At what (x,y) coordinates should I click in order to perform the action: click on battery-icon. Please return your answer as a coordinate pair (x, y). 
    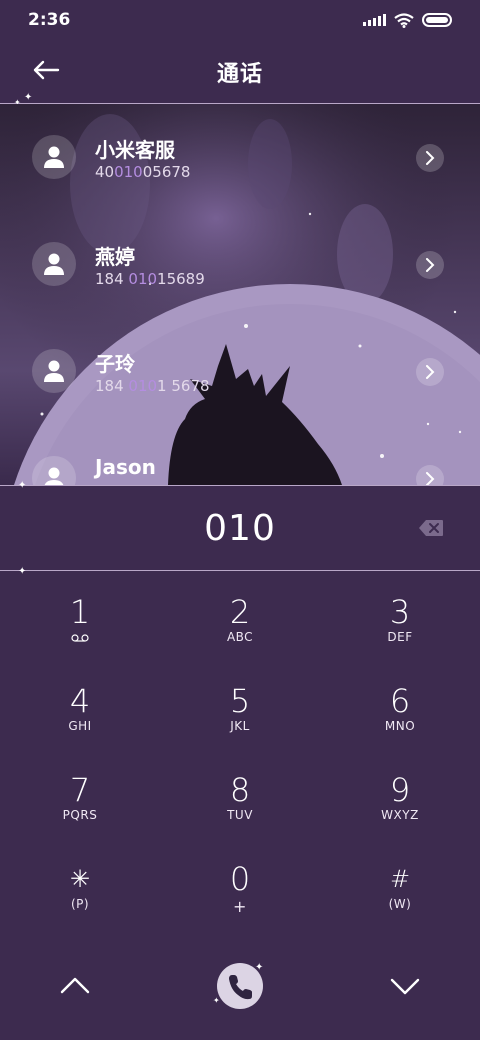
    Looking at the image, I should click on (437, 20).